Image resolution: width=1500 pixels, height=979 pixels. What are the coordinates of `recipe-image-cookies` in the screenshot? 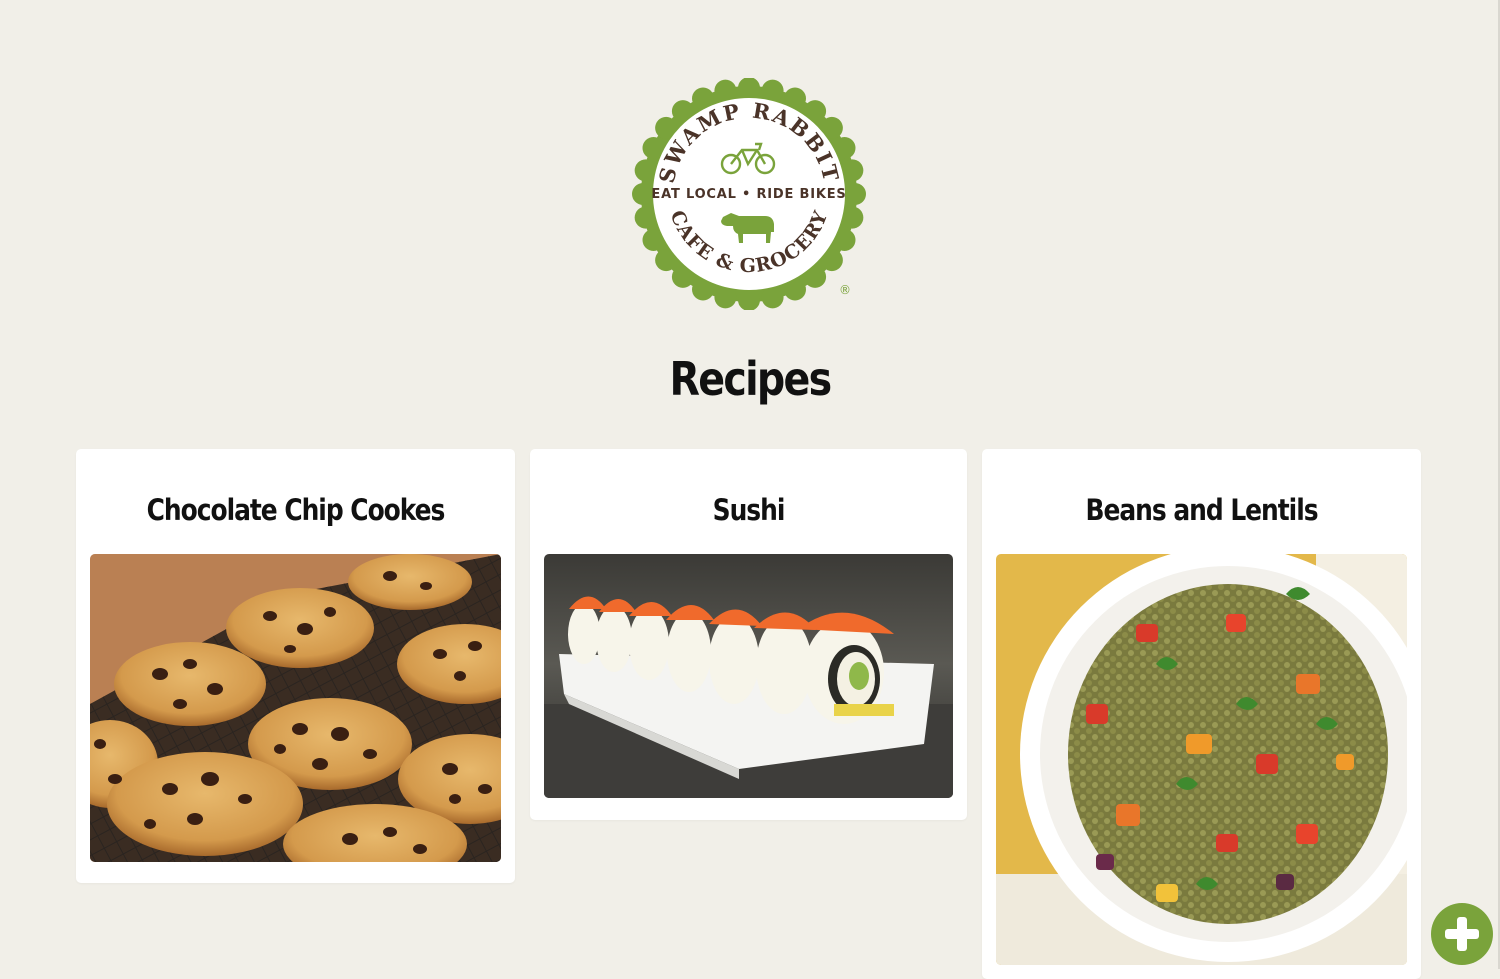 It's located at (295, 708).